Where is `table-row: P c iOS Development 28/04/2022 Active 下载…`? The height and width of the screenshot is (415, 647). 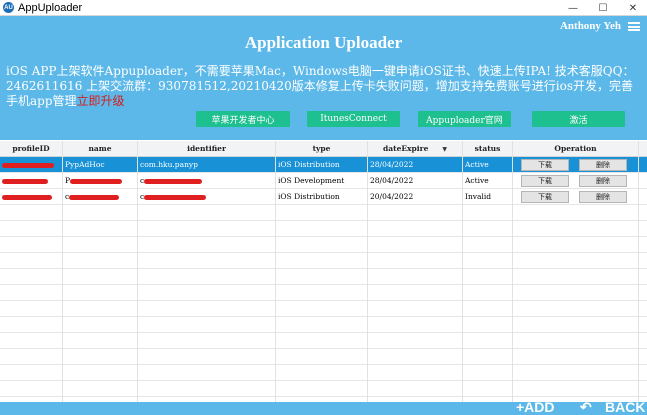 table-row: P c iOS Development 28/04/2022 Active 下载… is located at coordinates (323, 181).